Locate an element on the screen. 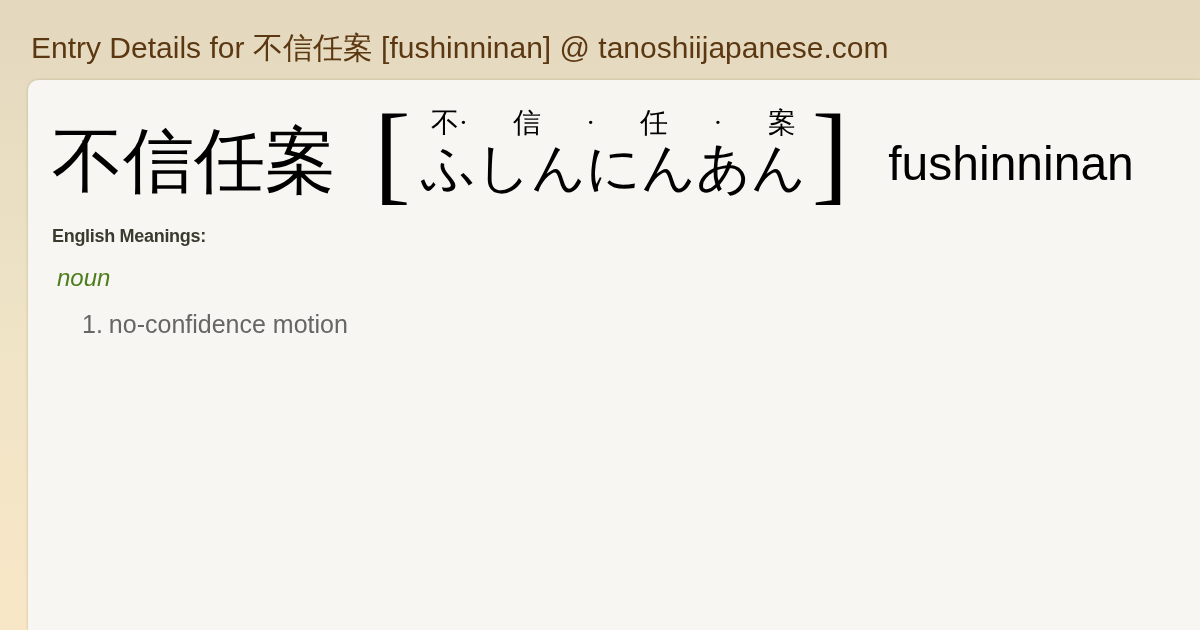 The width and height of the screenshot is (1200, 630). close-bracket: ] is located at coordinates (830, 153).